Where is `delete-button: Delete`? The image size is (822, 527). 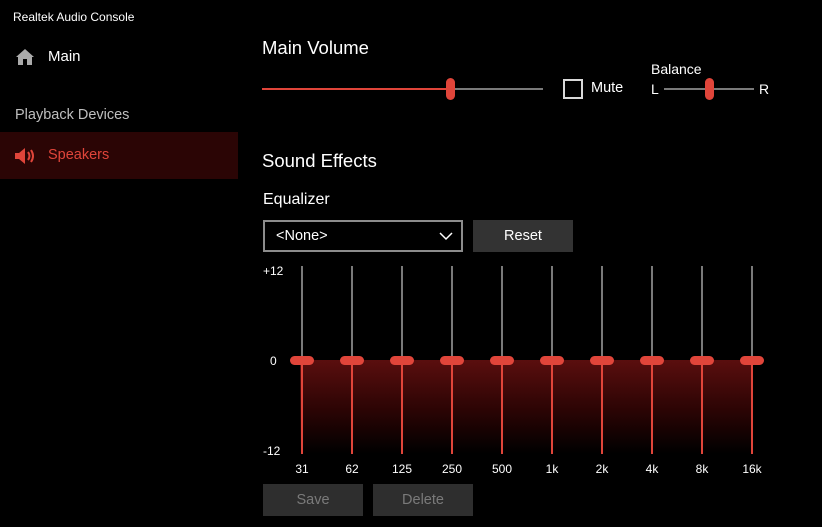 delete-button: Delete is located at coordinates (423, 500).